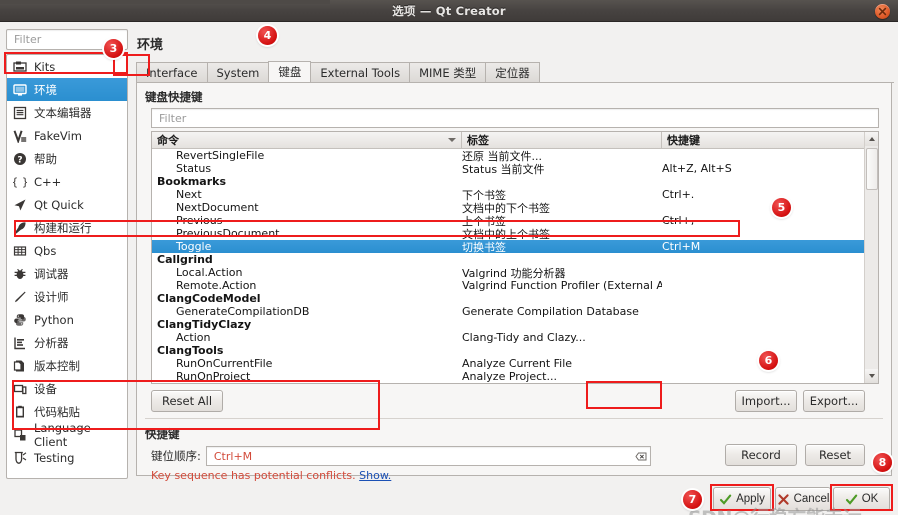 The image size is (898, 515). What do you see at coordinates (872, 169) in the screenshot?
I see `scrollbar-thumb` at bounding box center [872, 169].